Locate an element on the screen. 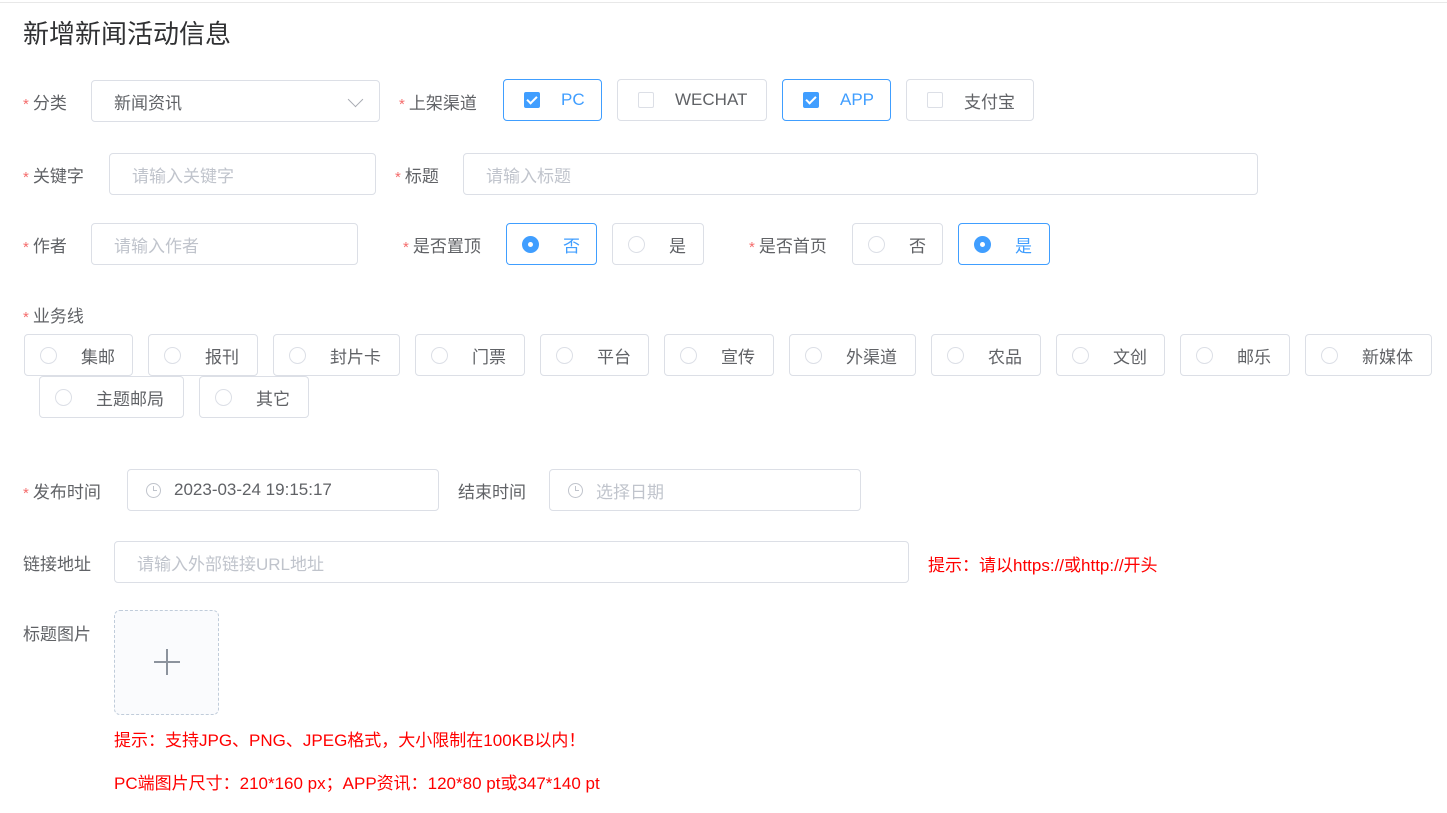 The width and height of the screenshot is (1447, 813). category-label: * 分类 is located at coordinates (45, 101).